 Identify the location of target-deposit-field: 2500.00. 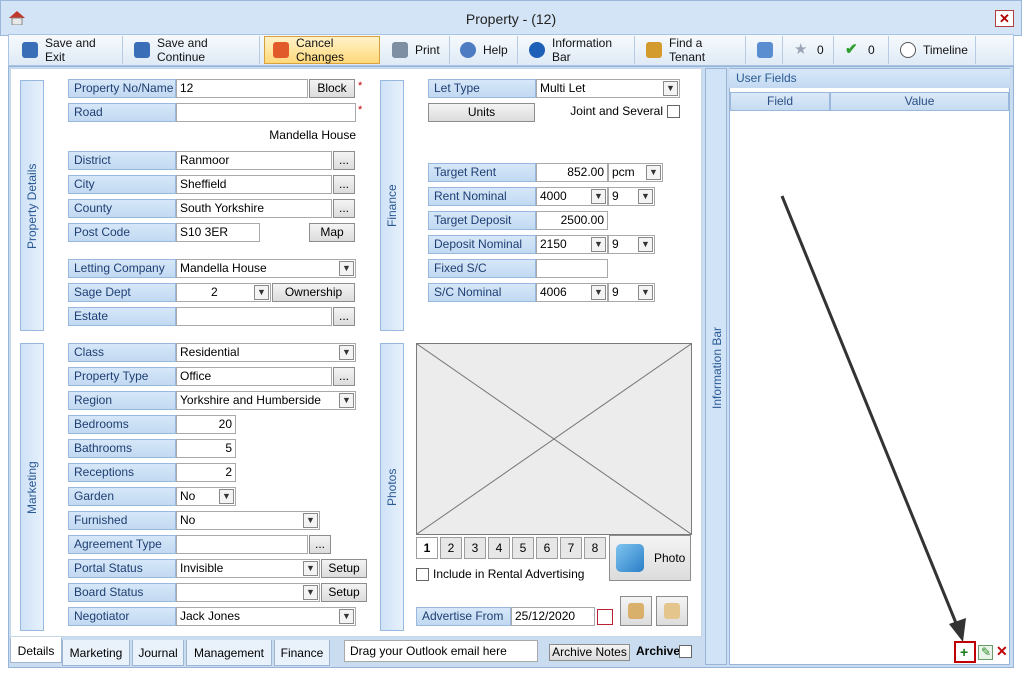
(572, 220).